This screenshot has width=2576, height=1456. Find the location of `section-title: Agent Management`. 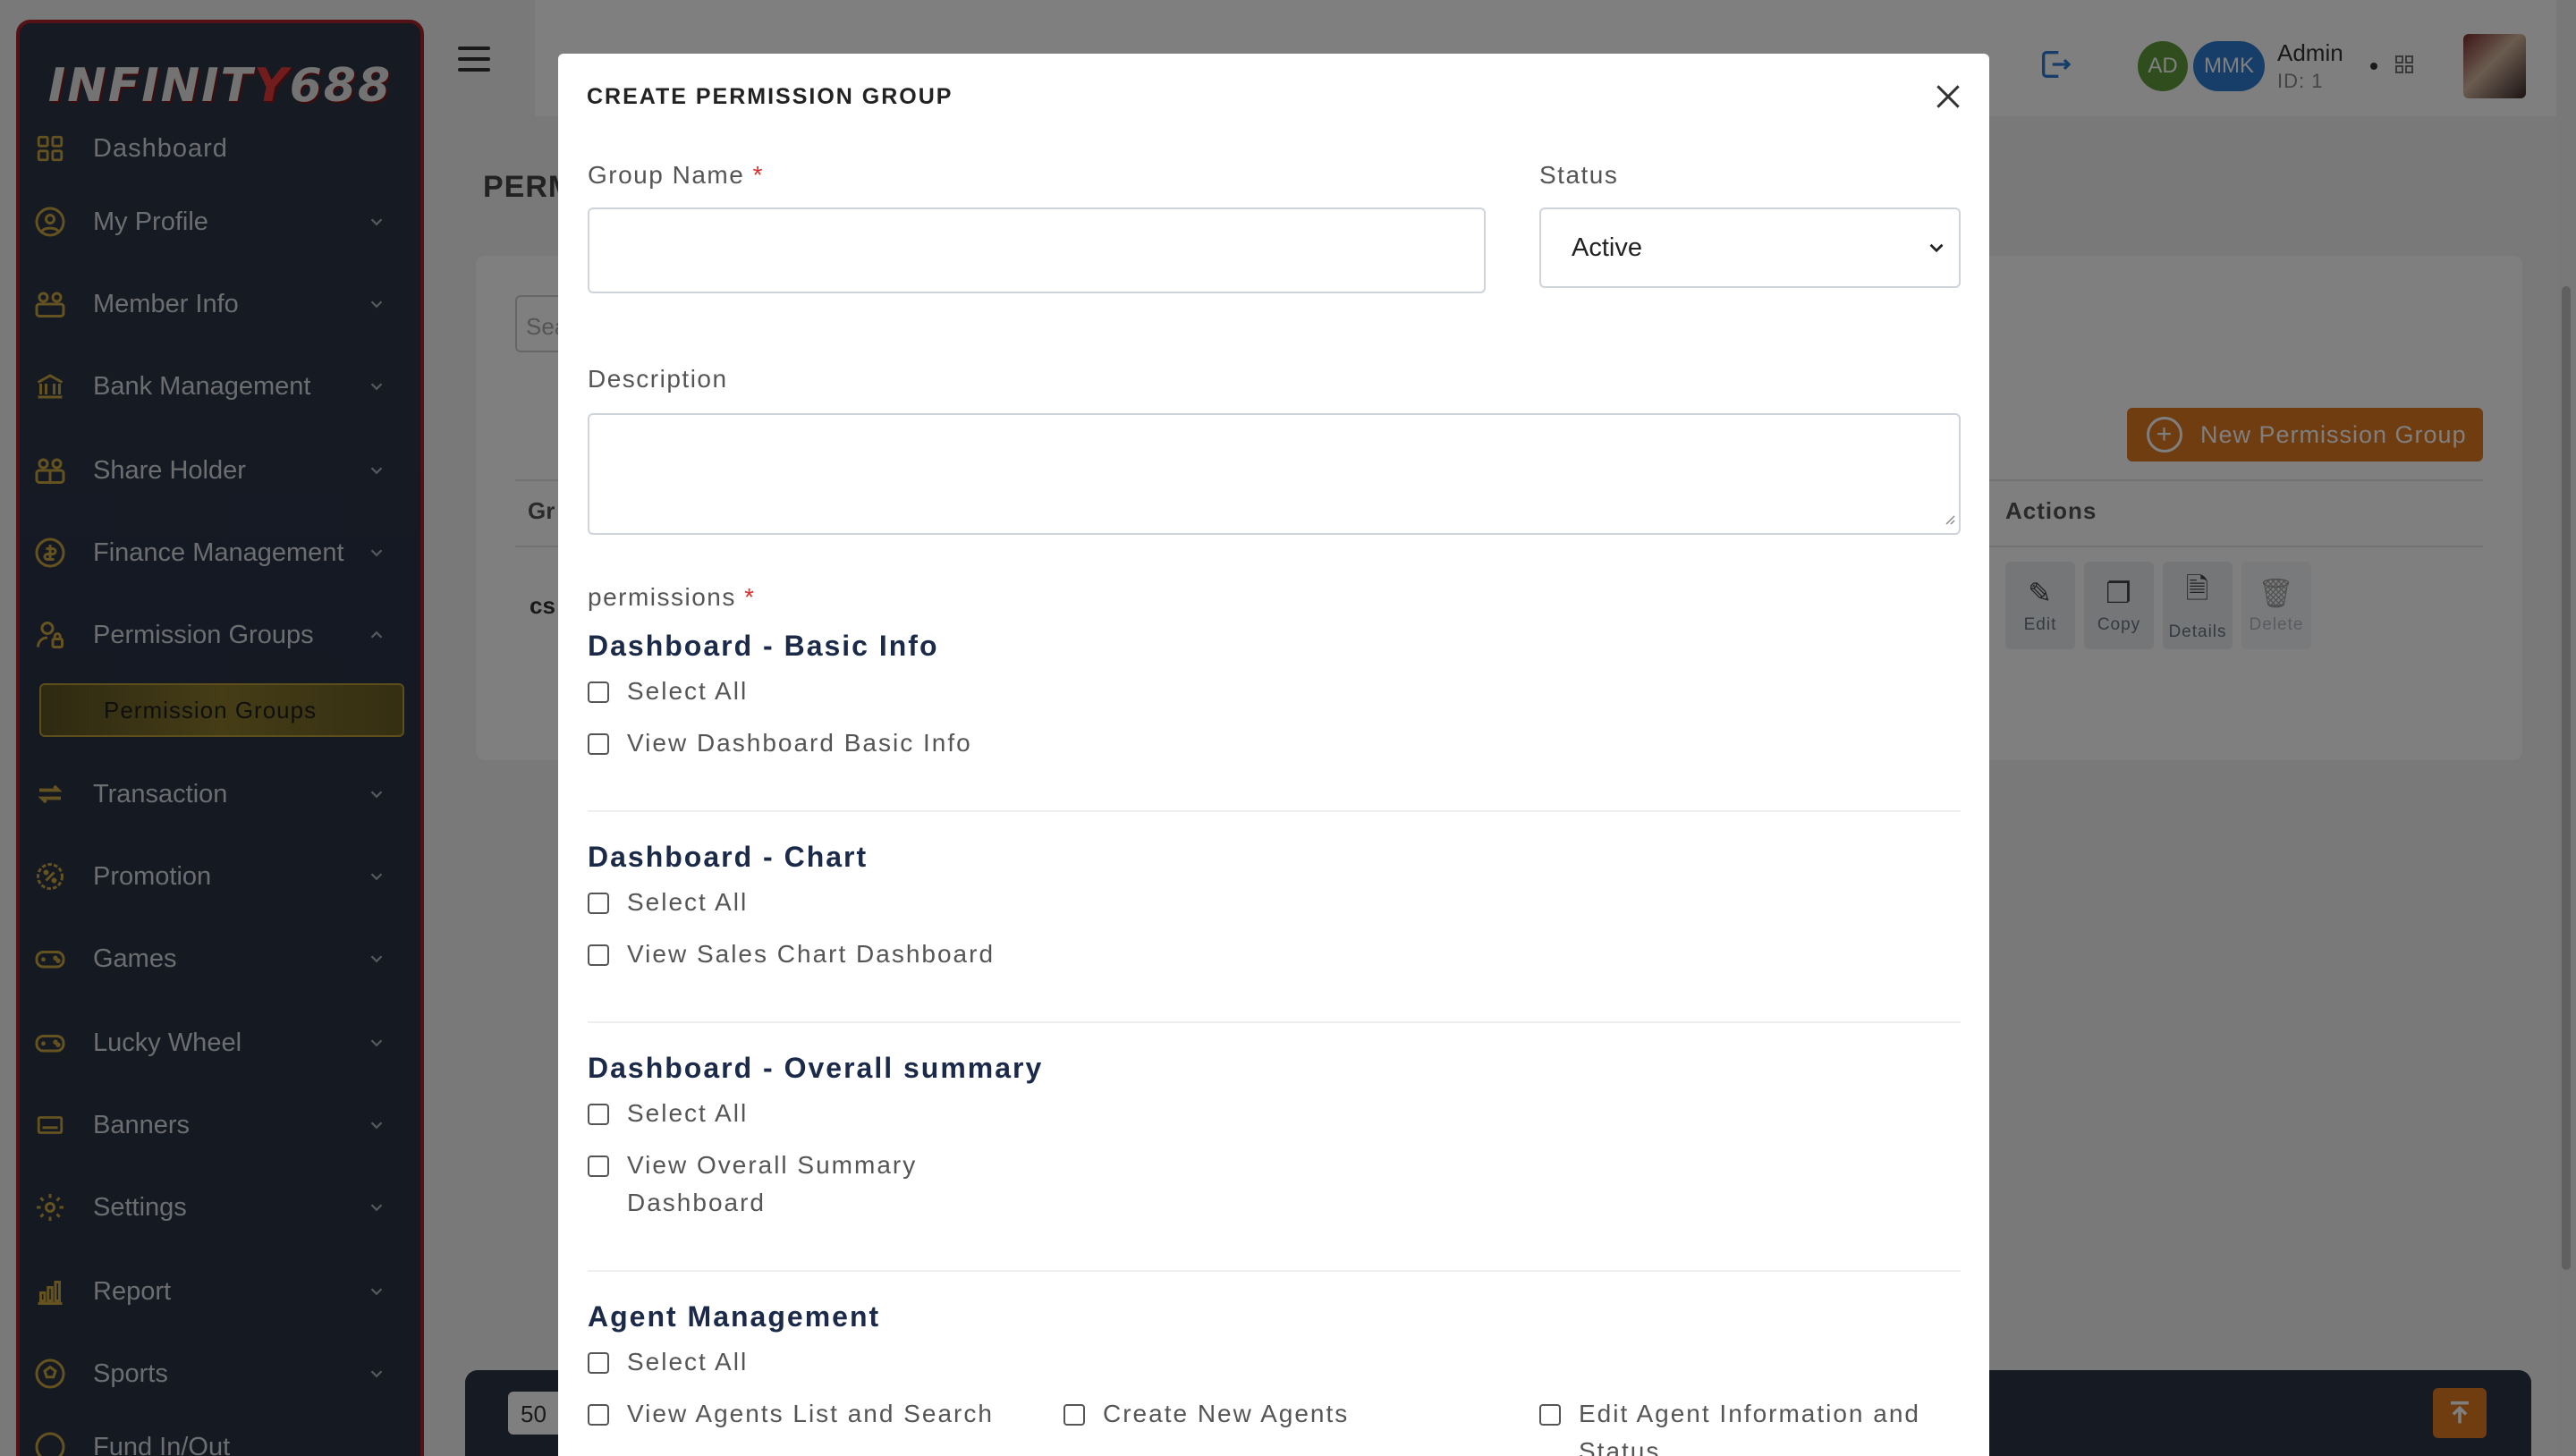

section-title: Agent Management is located at coordinates (734, 1316).